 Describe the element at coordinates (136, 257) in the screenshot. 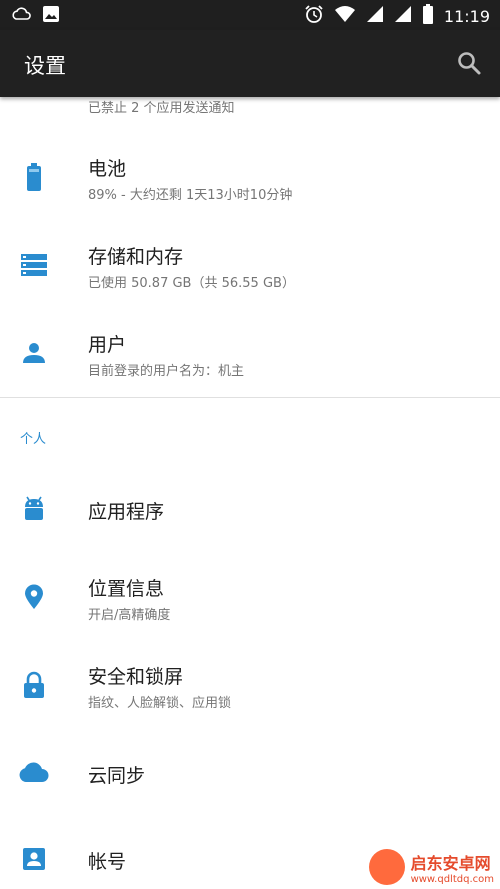

I see `settings-item-title: 存储和内存` at that location.